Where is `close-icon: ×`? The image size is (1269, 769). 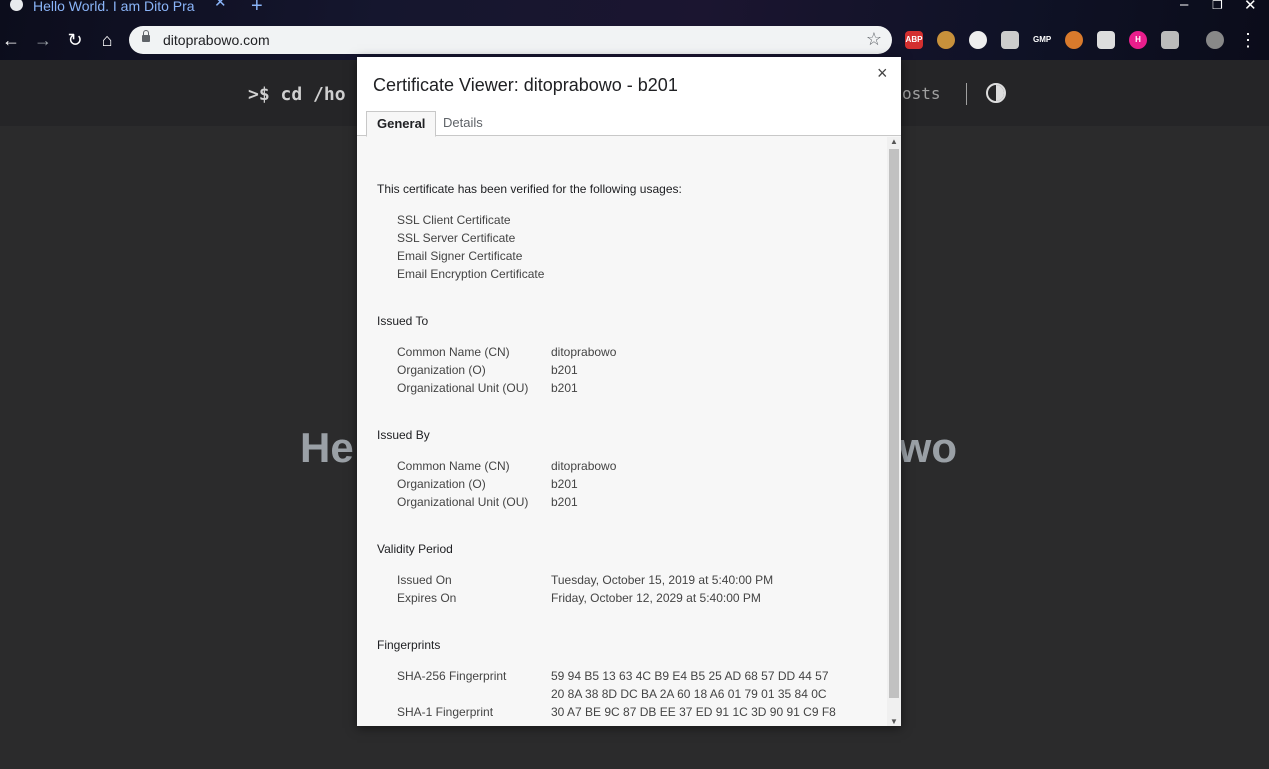 close-icon: × is located at coordinates (882, 73).